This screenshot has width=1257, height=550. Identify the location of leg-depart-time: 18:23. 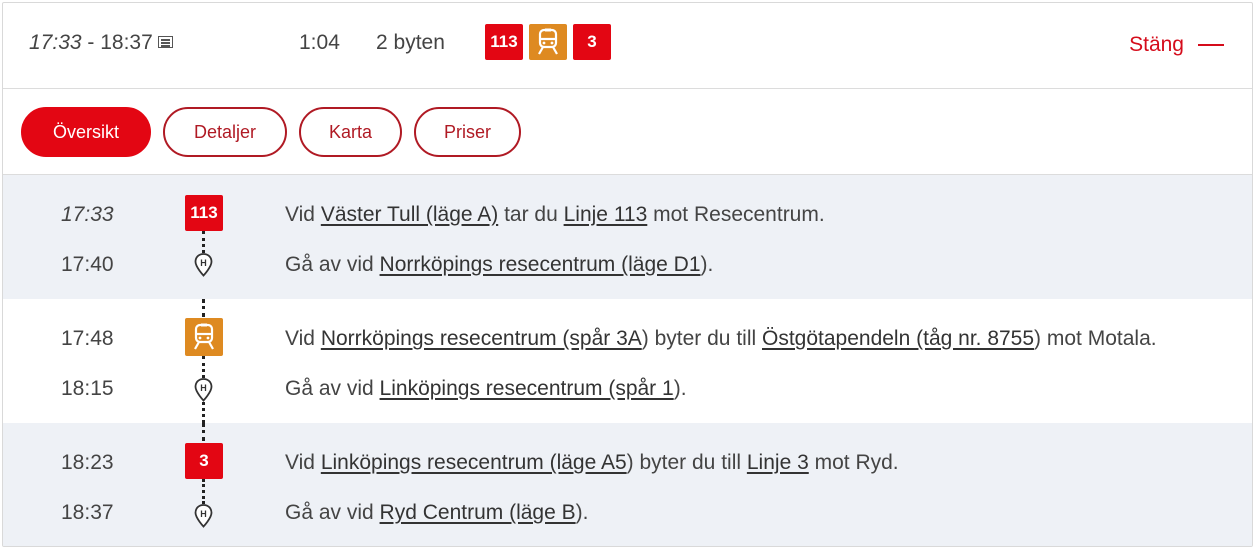
(87, 462).